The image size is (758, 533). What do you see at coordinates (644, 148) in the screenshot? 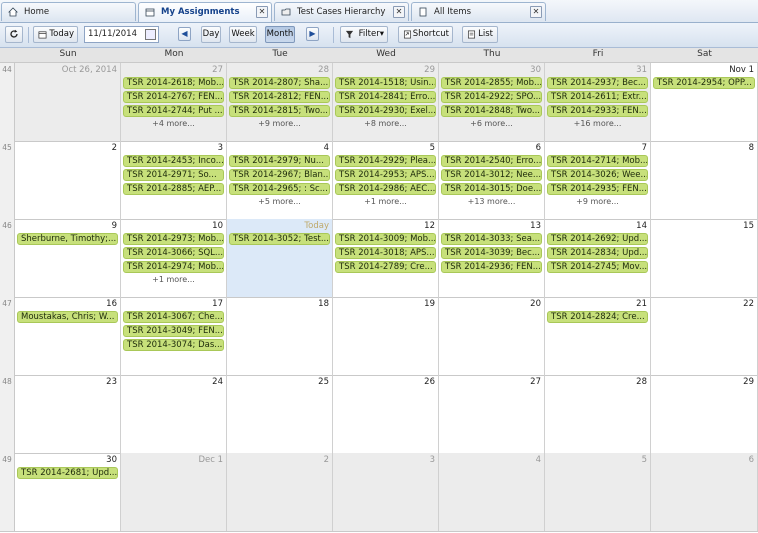
I see `day-number: 7` at bounding box center [644, 148].